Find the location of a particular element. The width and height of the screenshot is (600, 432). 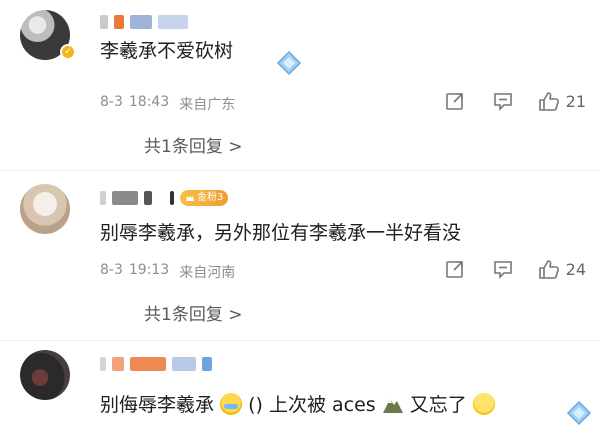

comment-text-part: () 上次被 aces is located at coordinates (312, 405).